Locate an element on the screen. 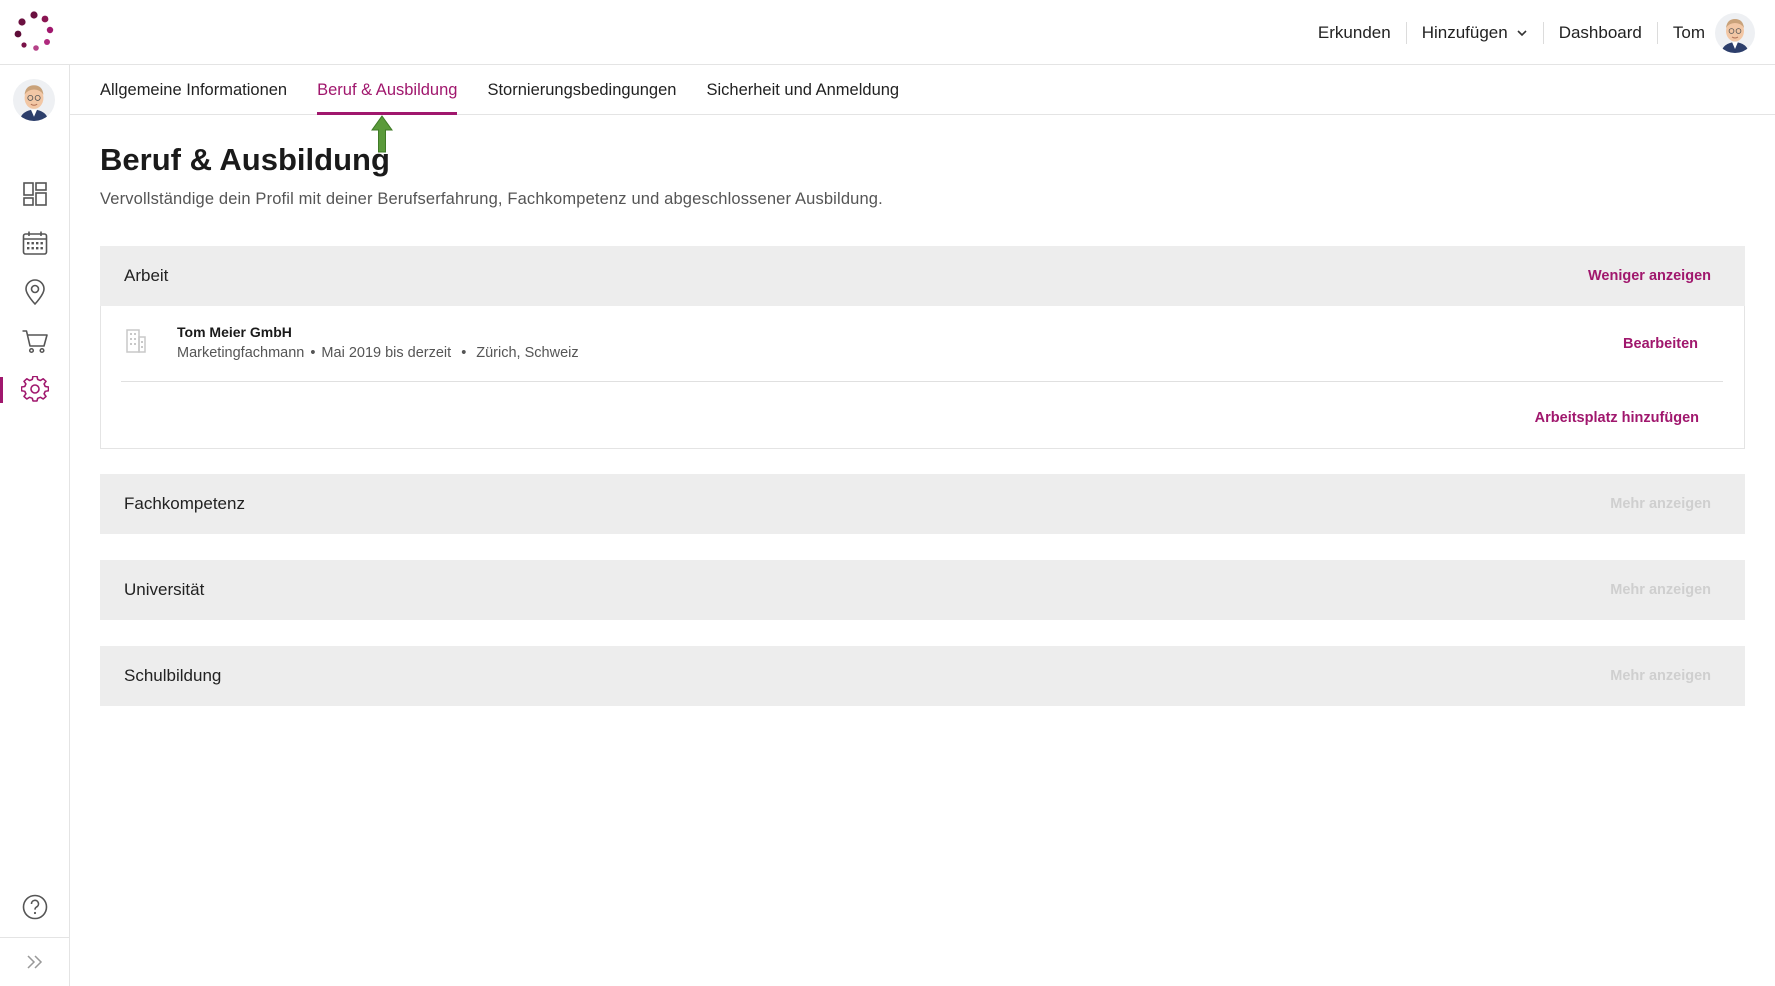 Image resolution: width=1775 pixels, height=986 pixels. building-icon is located at coordinates (136, 341).